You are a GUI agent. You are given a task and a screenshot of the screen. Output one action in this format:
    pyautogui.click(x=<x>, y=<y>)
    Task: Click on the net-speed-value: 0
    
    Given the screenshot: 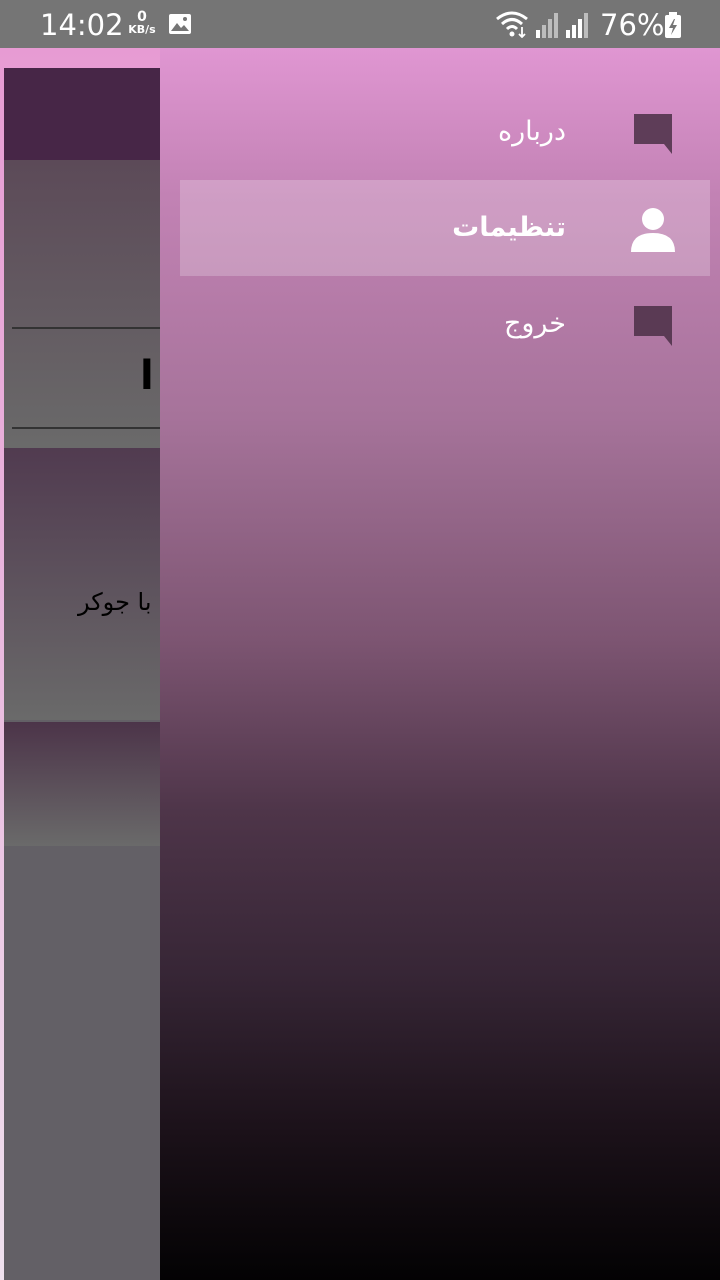 What is the action you would take?
    pyautogui.click(x=142, y=17)
    